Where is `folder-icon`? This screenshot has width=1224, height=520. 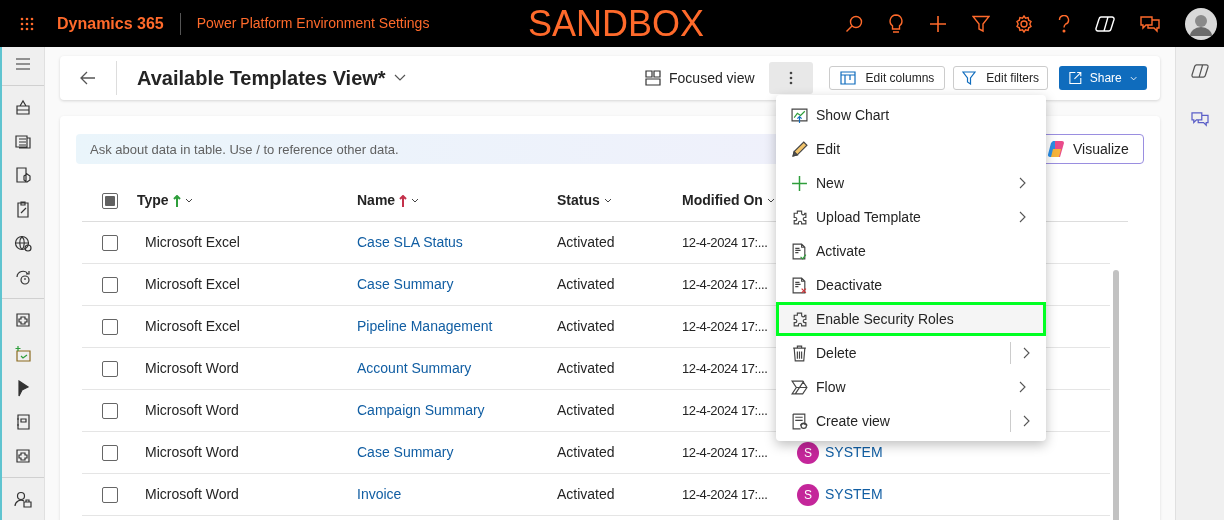
folder-icon is located at coordinates (23, 354).